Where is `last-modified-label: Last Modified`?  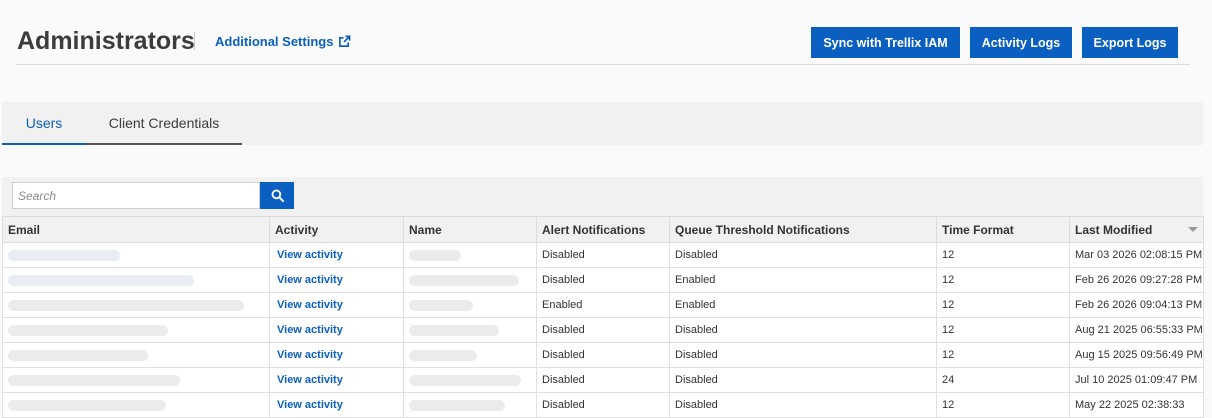
last-modified-label: Last Modified is located at coordinates (1114, 229).